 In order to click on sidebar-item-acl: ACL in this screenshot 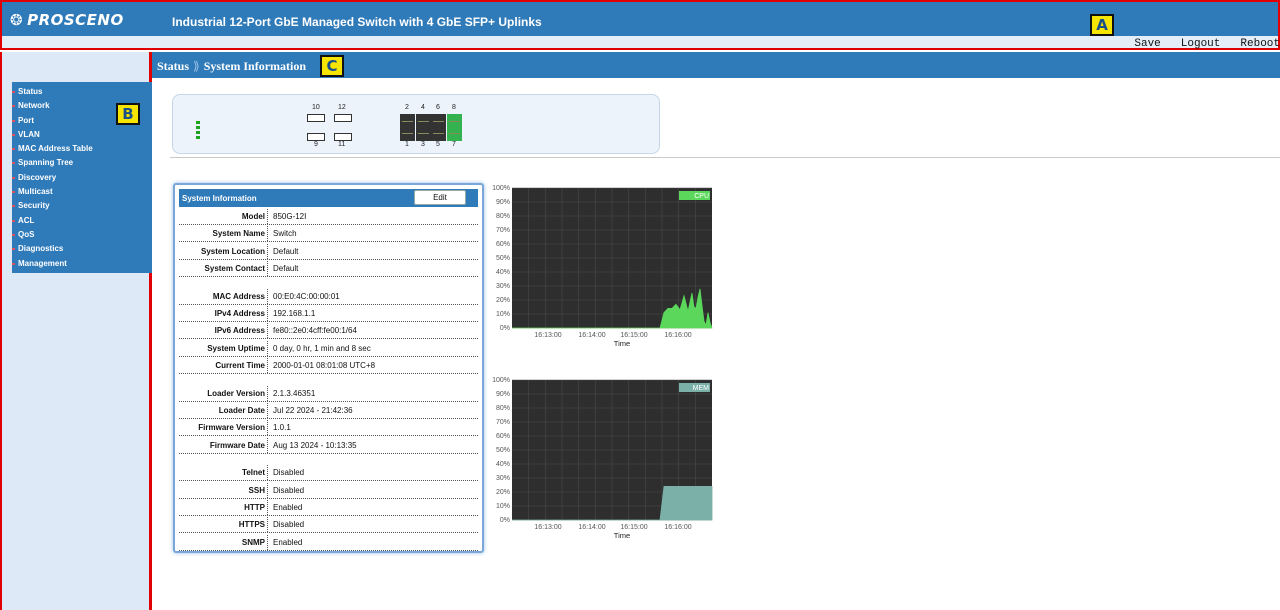, I will do `click(82, 221)`.